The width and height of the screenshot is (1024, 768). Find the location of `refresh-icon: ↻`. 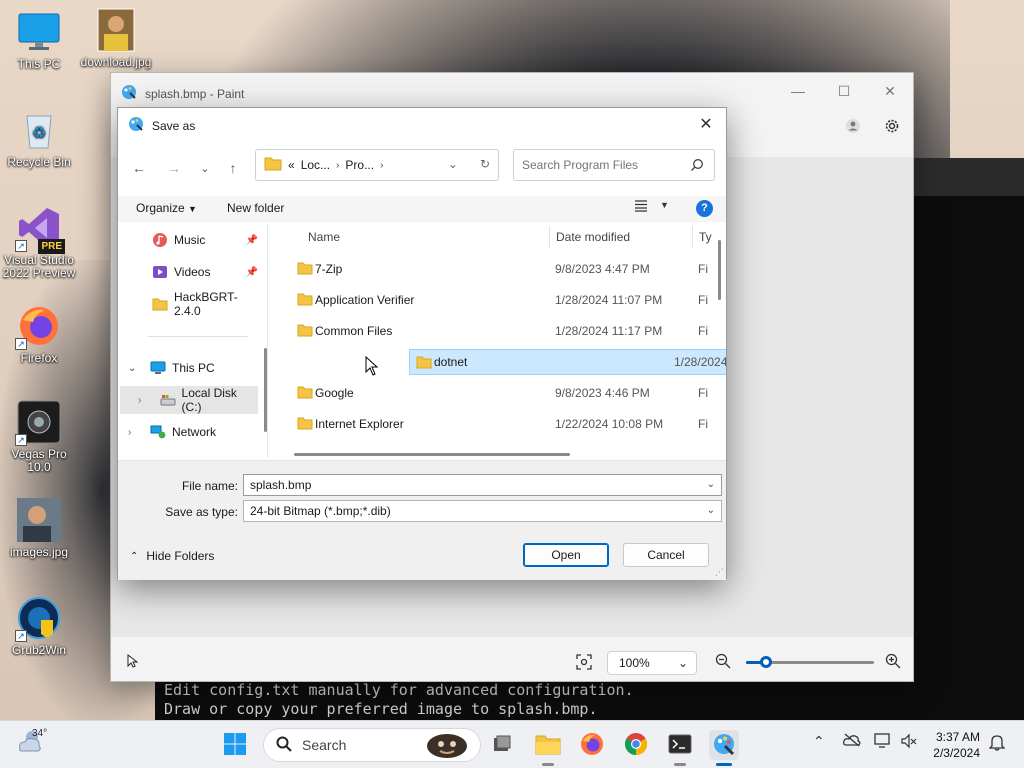

refresh-icon: ↻ is located at coordinates (485, 164).